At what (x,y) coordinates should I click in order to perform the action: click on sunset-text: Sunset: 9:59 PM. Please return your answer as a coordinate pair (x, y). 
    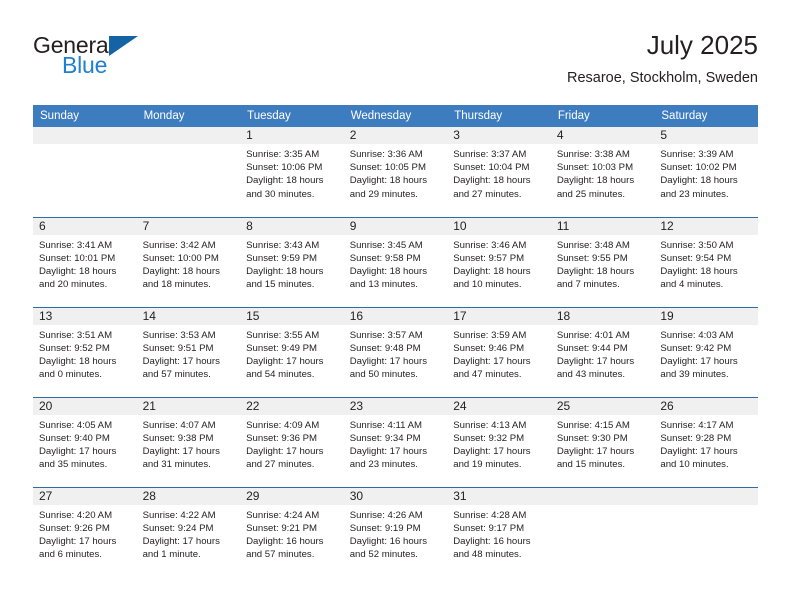
    Looking at the image, I should click on (282, 258).